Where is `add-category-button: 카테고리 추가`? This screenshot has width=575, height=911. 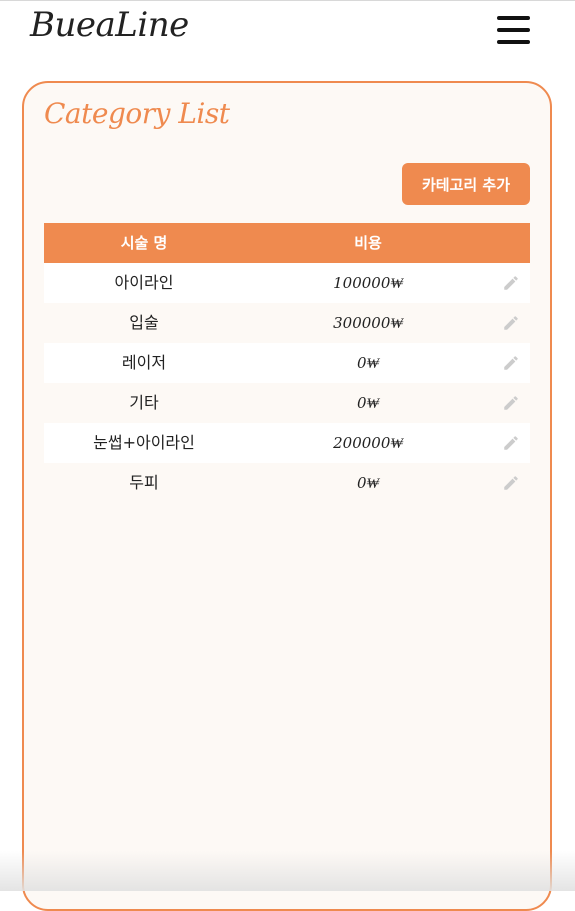
add-category-button: 카테고리 추가 is located at coordinates (466, 184).